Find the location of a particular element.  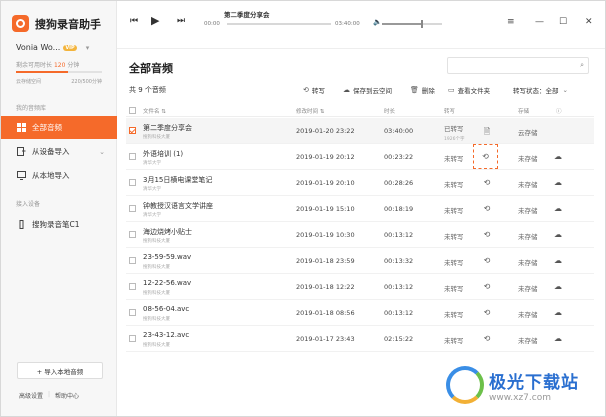

duration: 00:13:12 is located at coordinates (399, 313).